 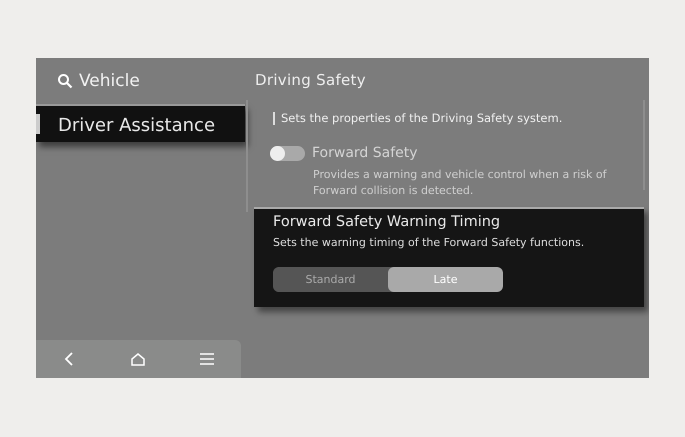 I want to click on option-button: Late, so click(x=445, y=279).